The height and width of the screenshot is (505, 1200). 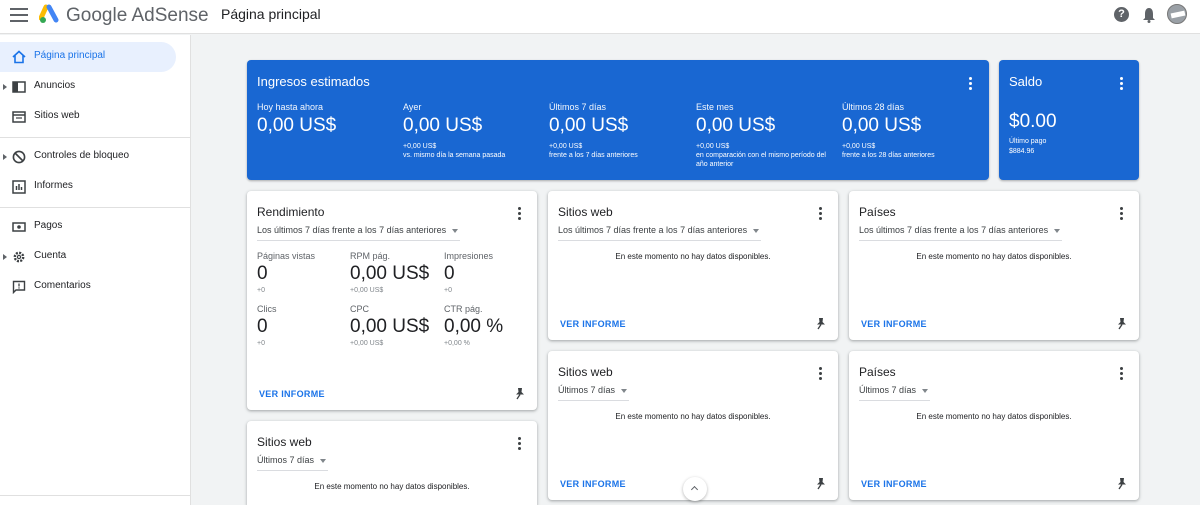 I want to click on metric-label: Impresiones, so click(x=469, y=256).